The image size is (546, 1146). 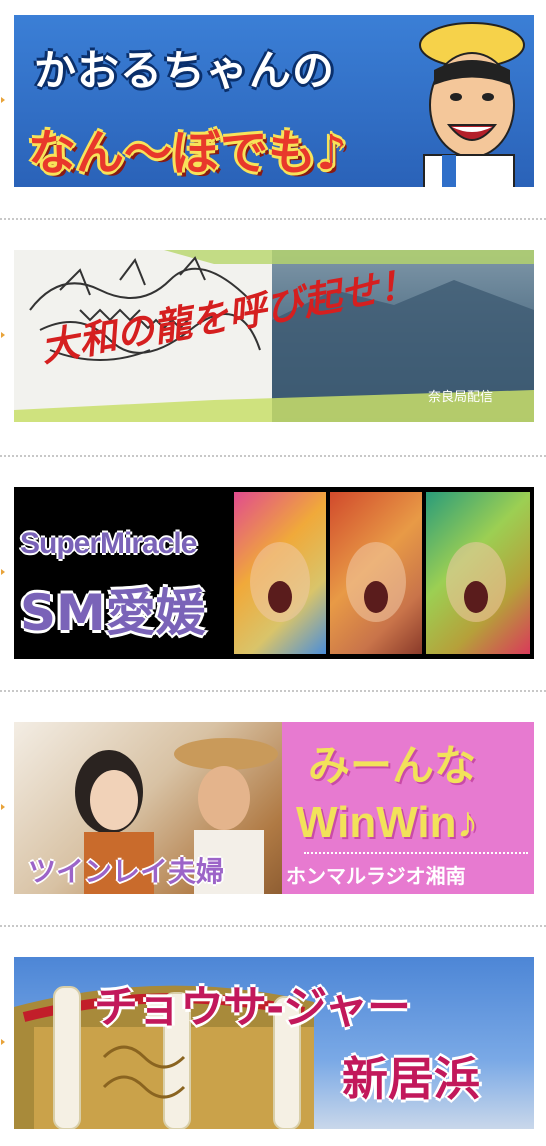 What do you see at coordinates (392, 765) in the screenshot?
I see `winwin-heading-line1: みーんな` at bounding box center [392, 765].